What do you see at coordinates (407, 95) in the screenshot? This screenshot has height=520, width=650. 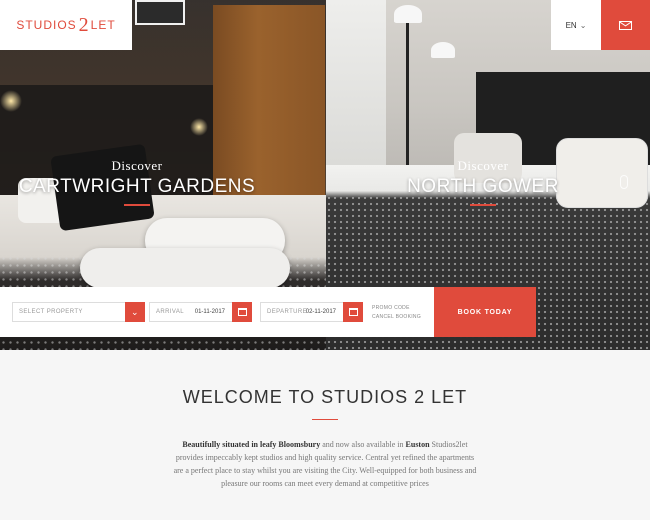 I see `floor-lamp` at bounding box center [407, 95].